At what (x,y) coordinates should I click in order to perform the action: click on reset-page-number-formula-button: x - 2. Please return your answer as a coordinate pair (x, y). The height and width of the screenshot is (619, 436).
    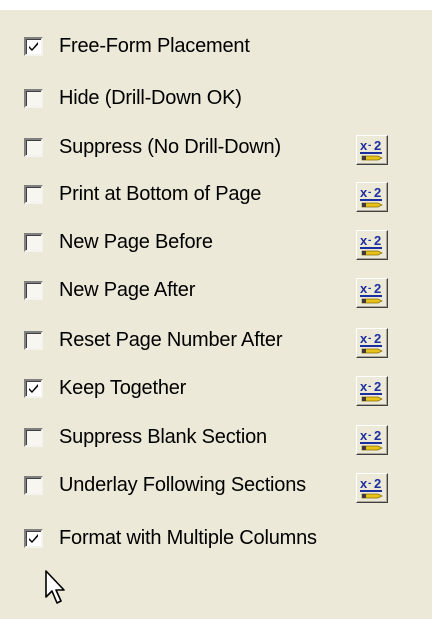
    Looking at the image, I should click on (372, 343).